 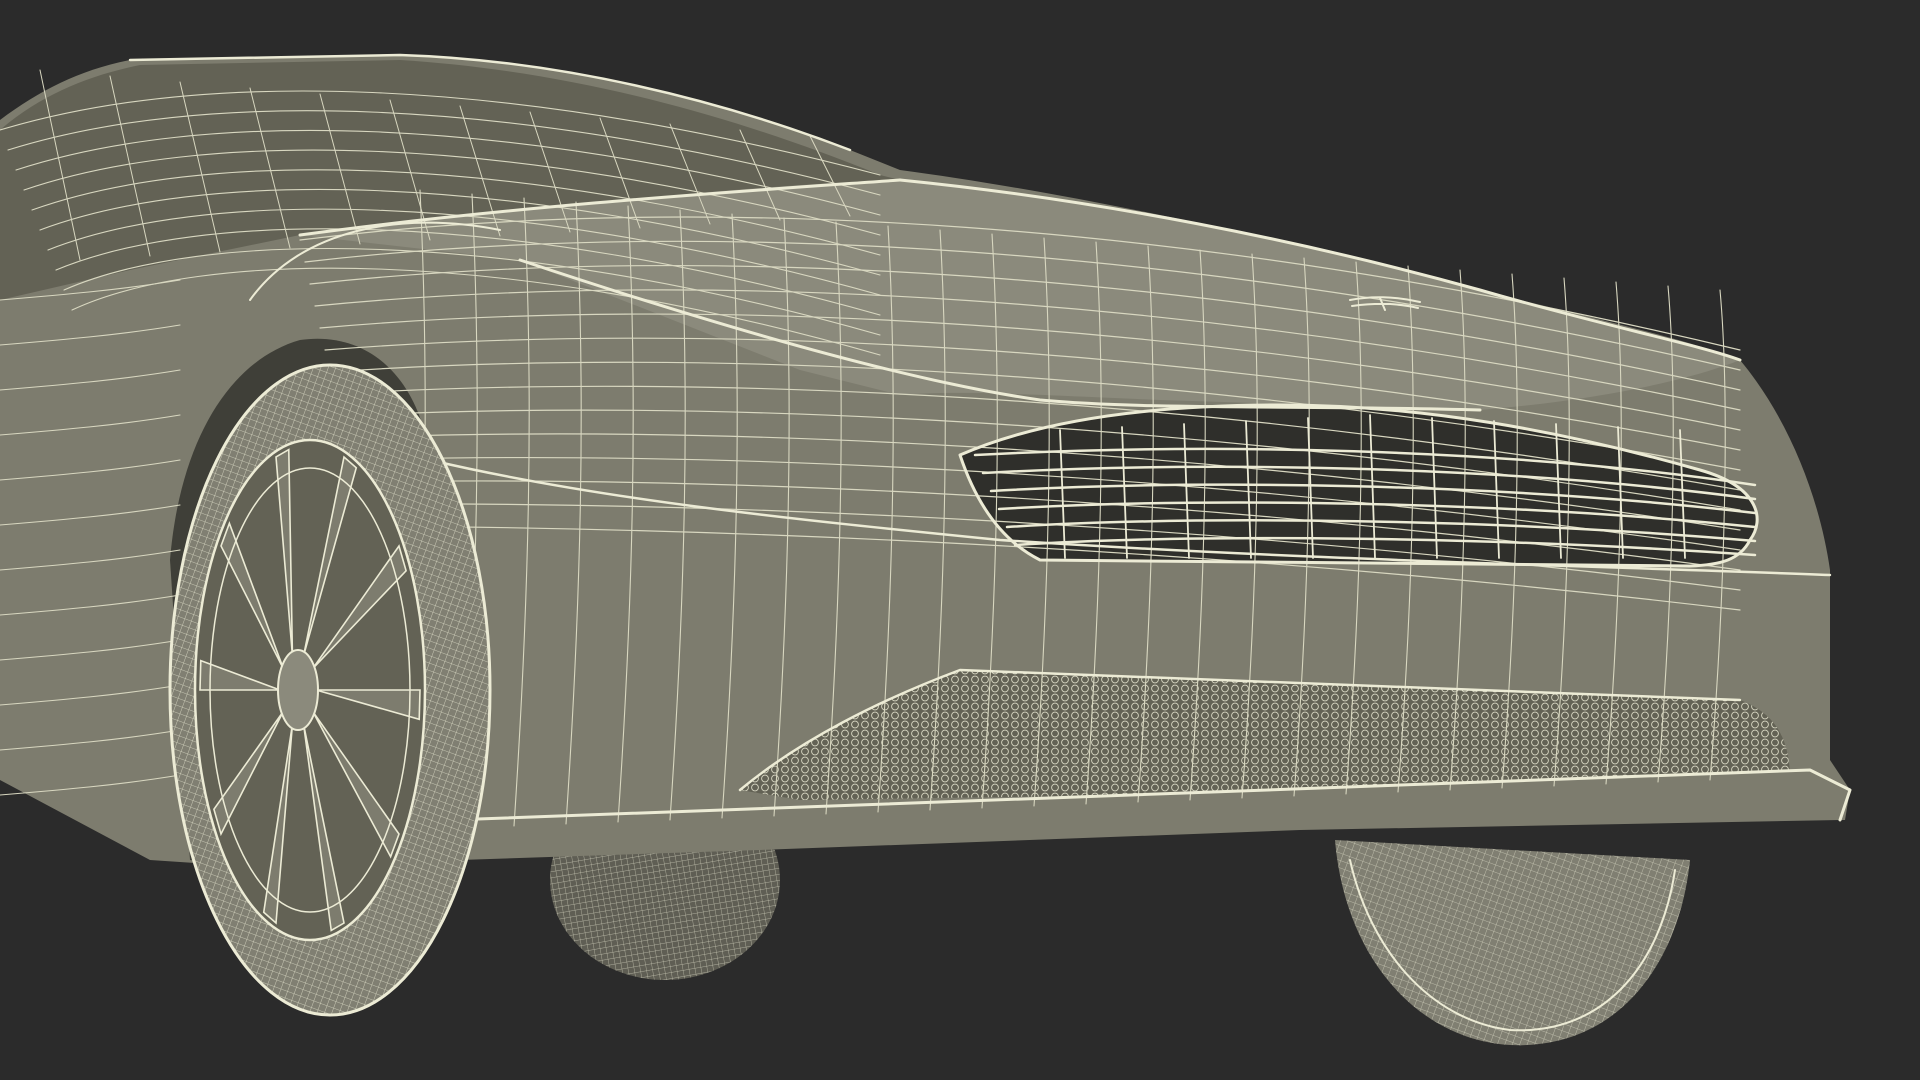 I want to click on wheel-hub, so click(x=298, y=690).